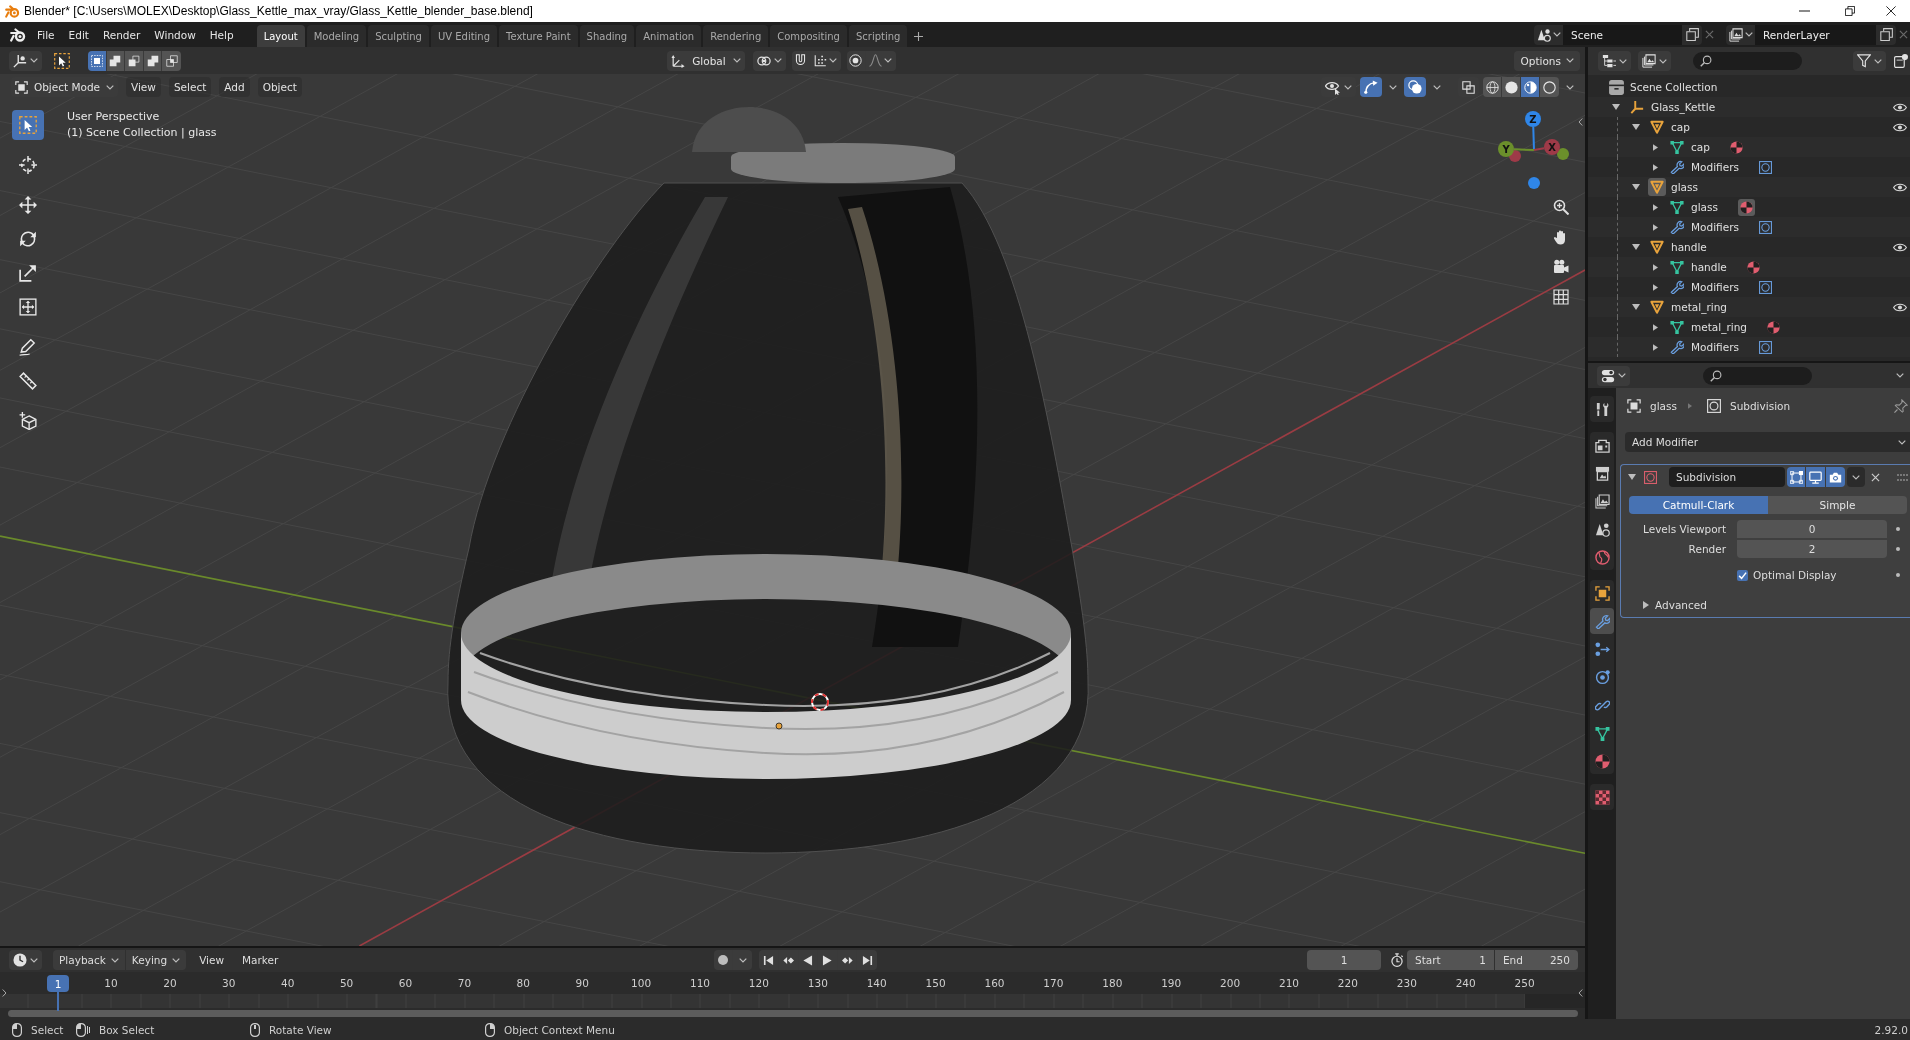  Describe the element at coordinates (89, 960) in the screenshot. I see `menu-item: Playback` at that location.